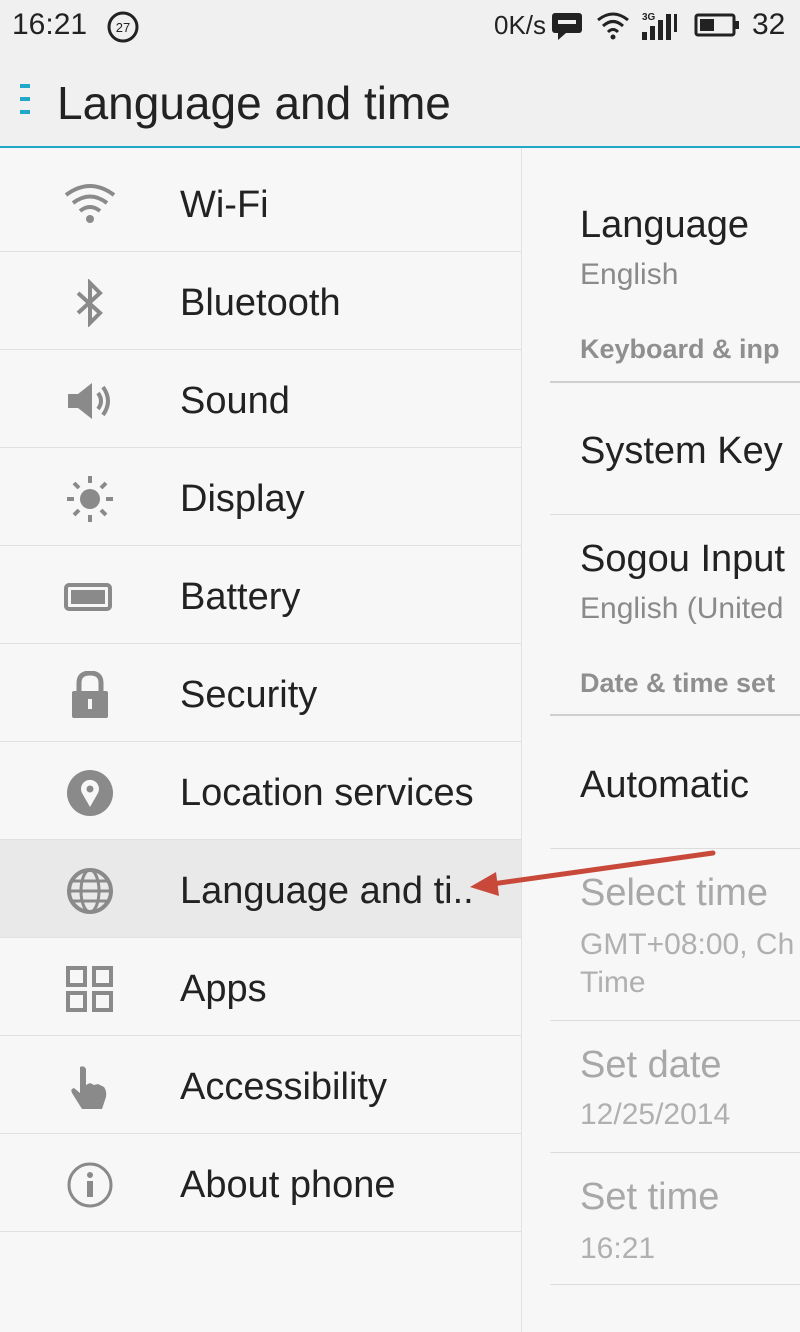  I want to click on svg-text: 27, so click(123, 27).